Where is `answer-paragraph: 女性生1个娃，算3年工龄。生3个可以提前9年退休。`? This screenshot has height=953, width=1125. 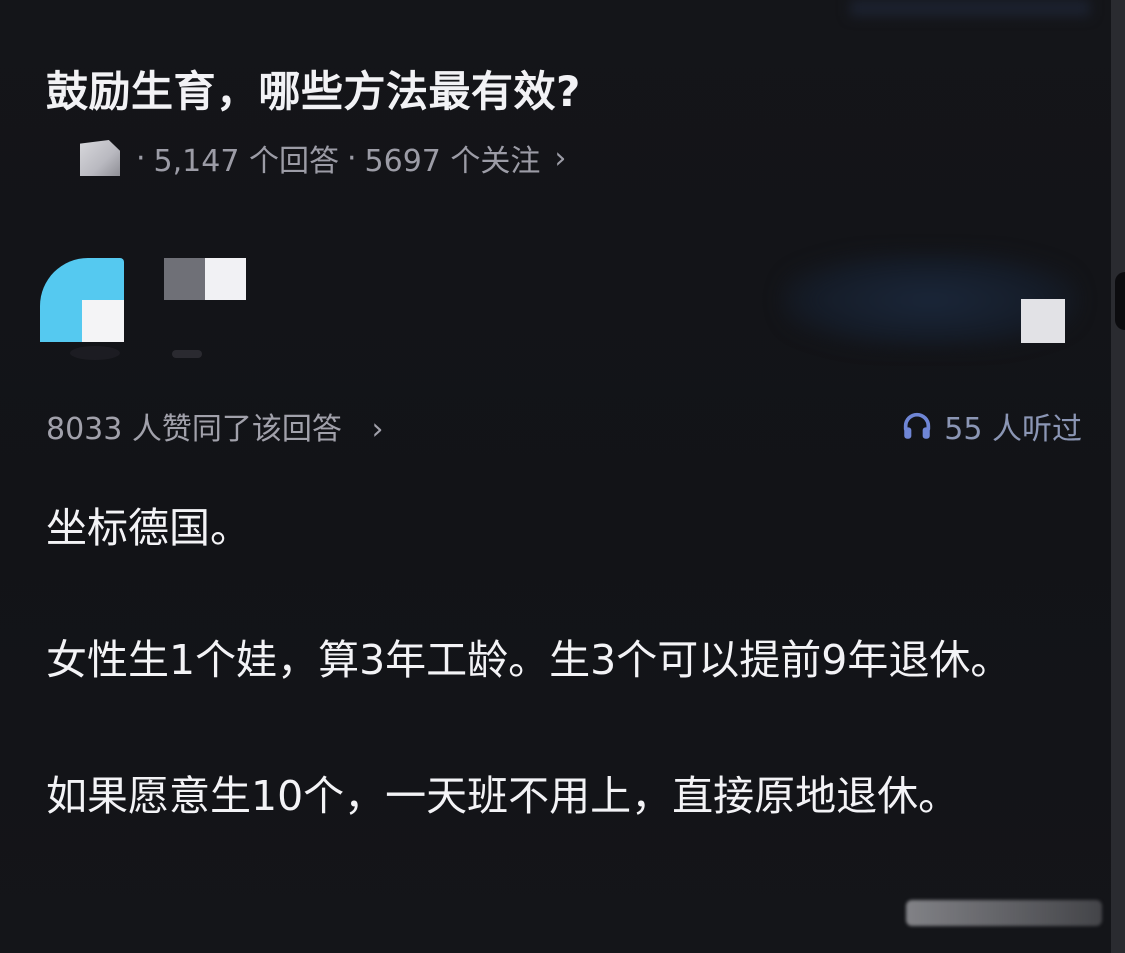 answer-paragraph: 女性生1个娃，算3年工龄。生3个可以提前9年退休。 is located at coordinates (529, 660).